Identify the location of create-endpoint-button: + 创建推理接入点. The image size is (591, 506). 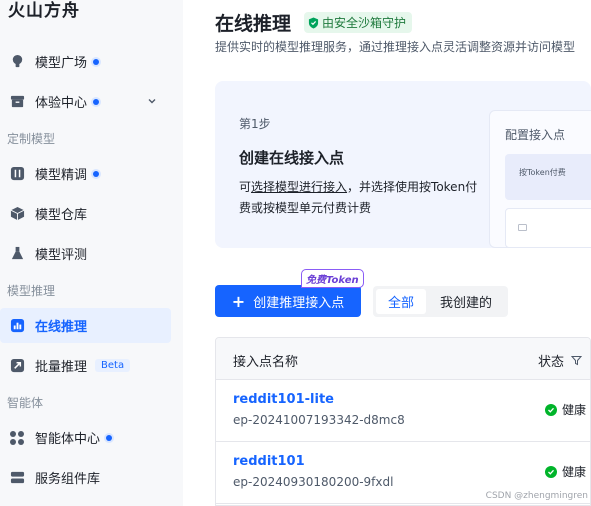
(288, 301).